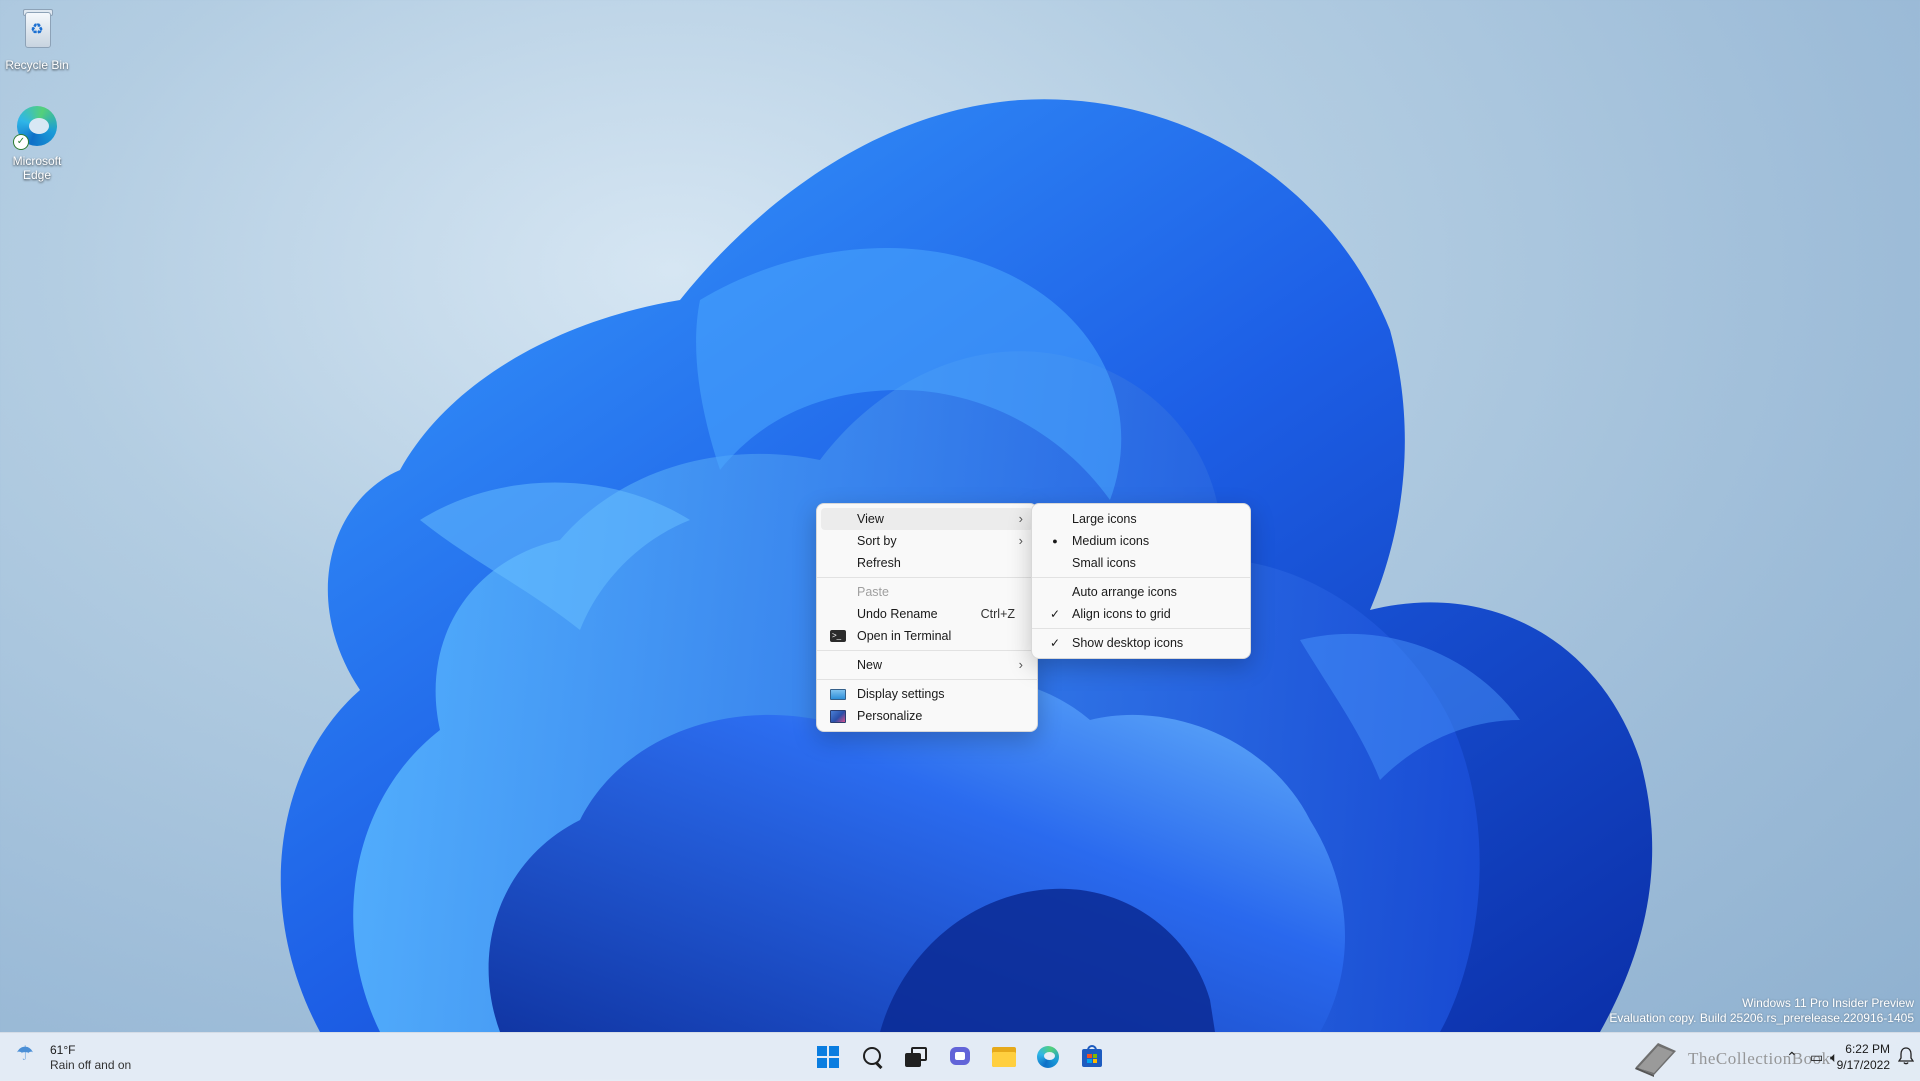 The height and width of the screenshot is (1081, 1920). Describe the element at coordinates (838, 716) in the screenshot. I see `personalize-icon` at that location.